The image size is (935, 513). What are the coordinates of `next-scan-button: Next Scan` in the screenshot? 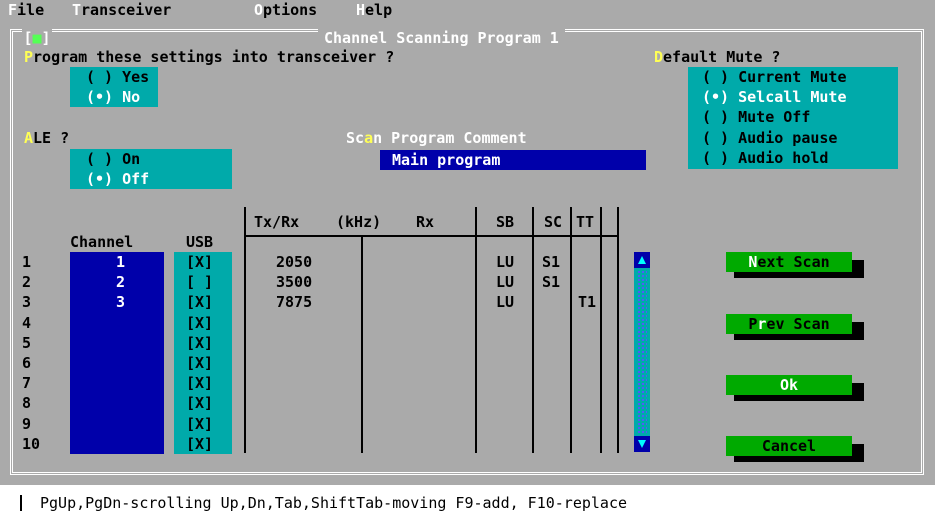 It's located at (789, 262).